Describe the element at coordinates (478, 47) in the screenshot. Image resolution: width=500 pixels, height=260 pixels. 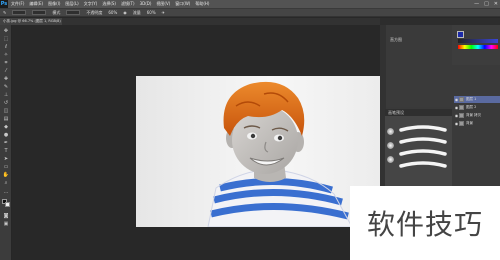
I see `color-spectrum-bar` at that location.